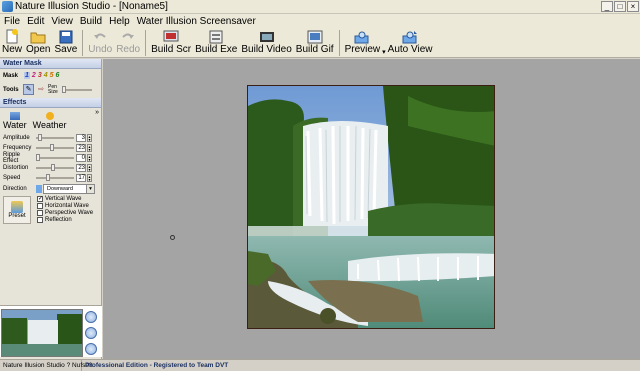  I want to click on direction-value: Downward, so click(60, 189).